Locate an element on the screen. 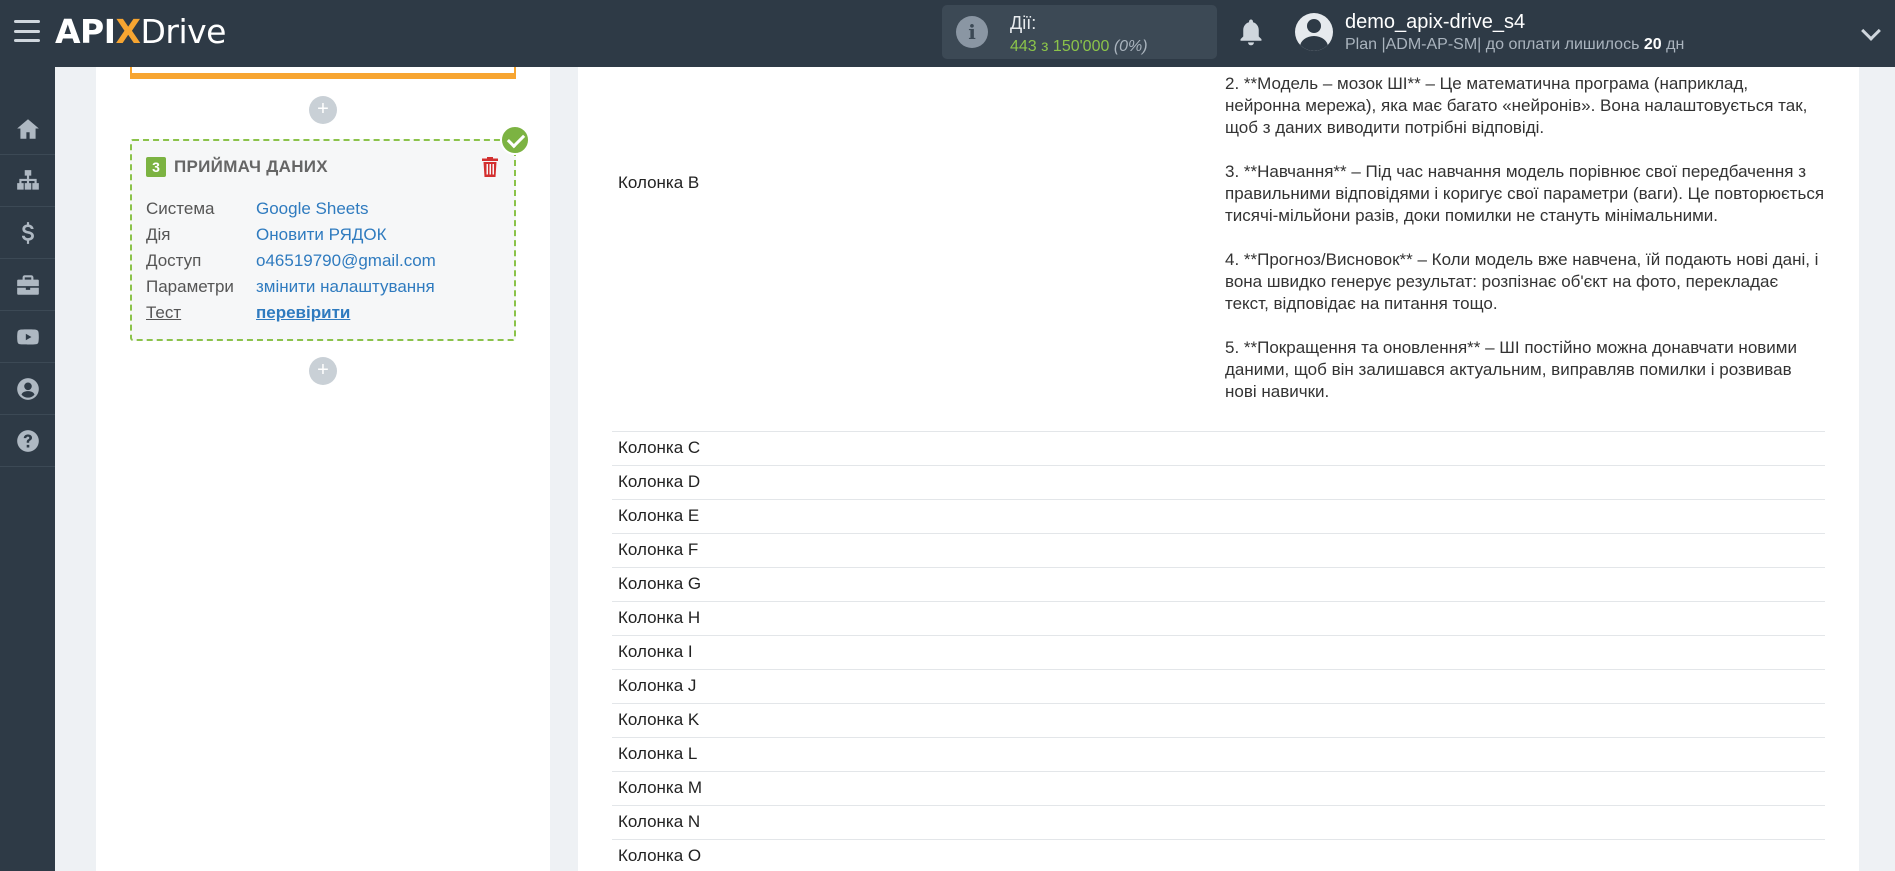 This screenshot has height=871, width=1895. column-label-b: Колонка B is located at coordinates (659, 182).